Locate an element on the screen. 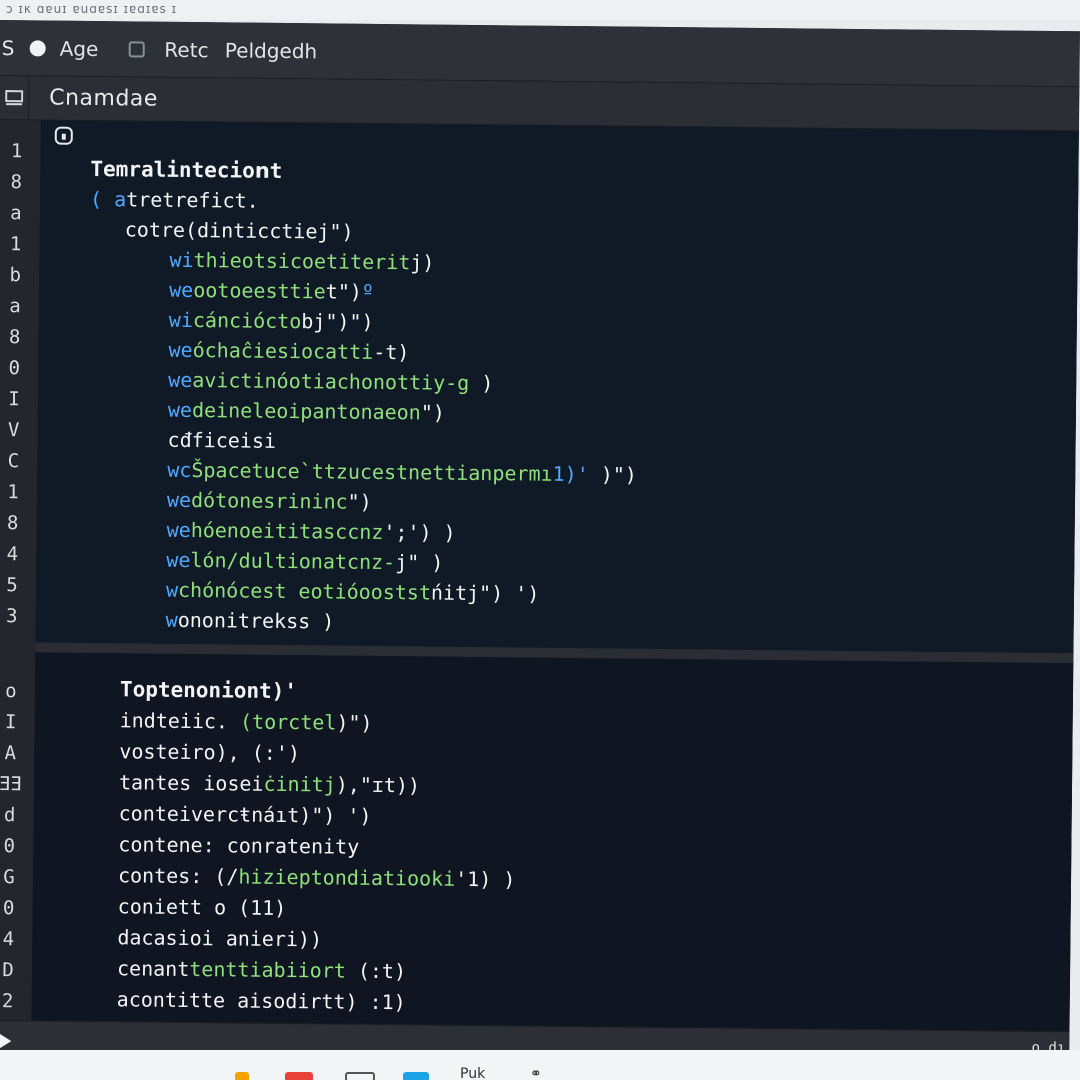 This screenshot has width=1080, height=1080. code-token: t") is located at coordinates (343, 291).